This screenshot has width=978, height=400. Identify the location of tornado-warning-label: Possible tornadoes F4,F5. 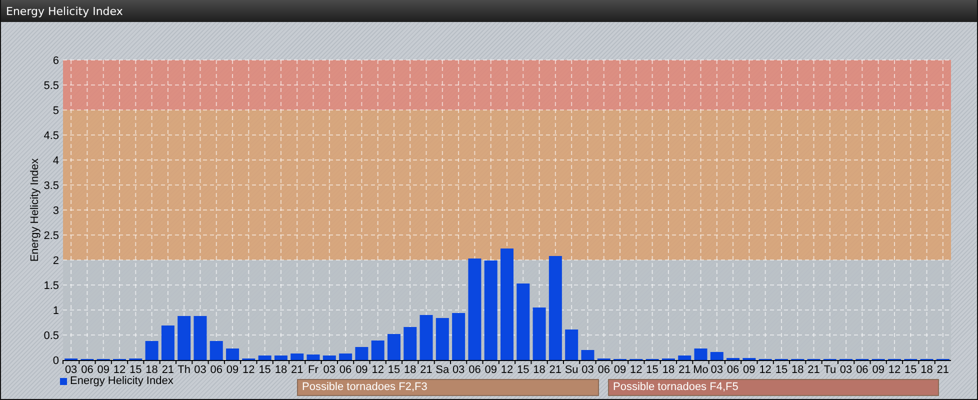
(773, 387).